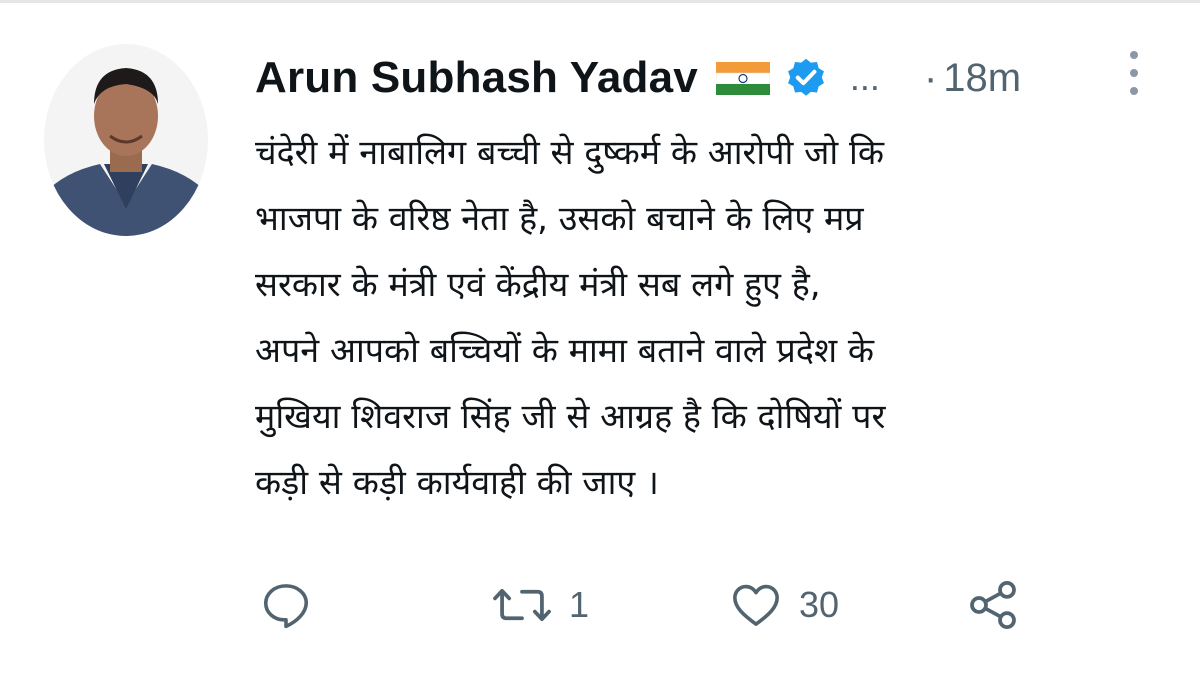 Image resolution: width=1200 pixels, height=675 pixels. I want to click on verified-badge-icon, so click(806, 78).